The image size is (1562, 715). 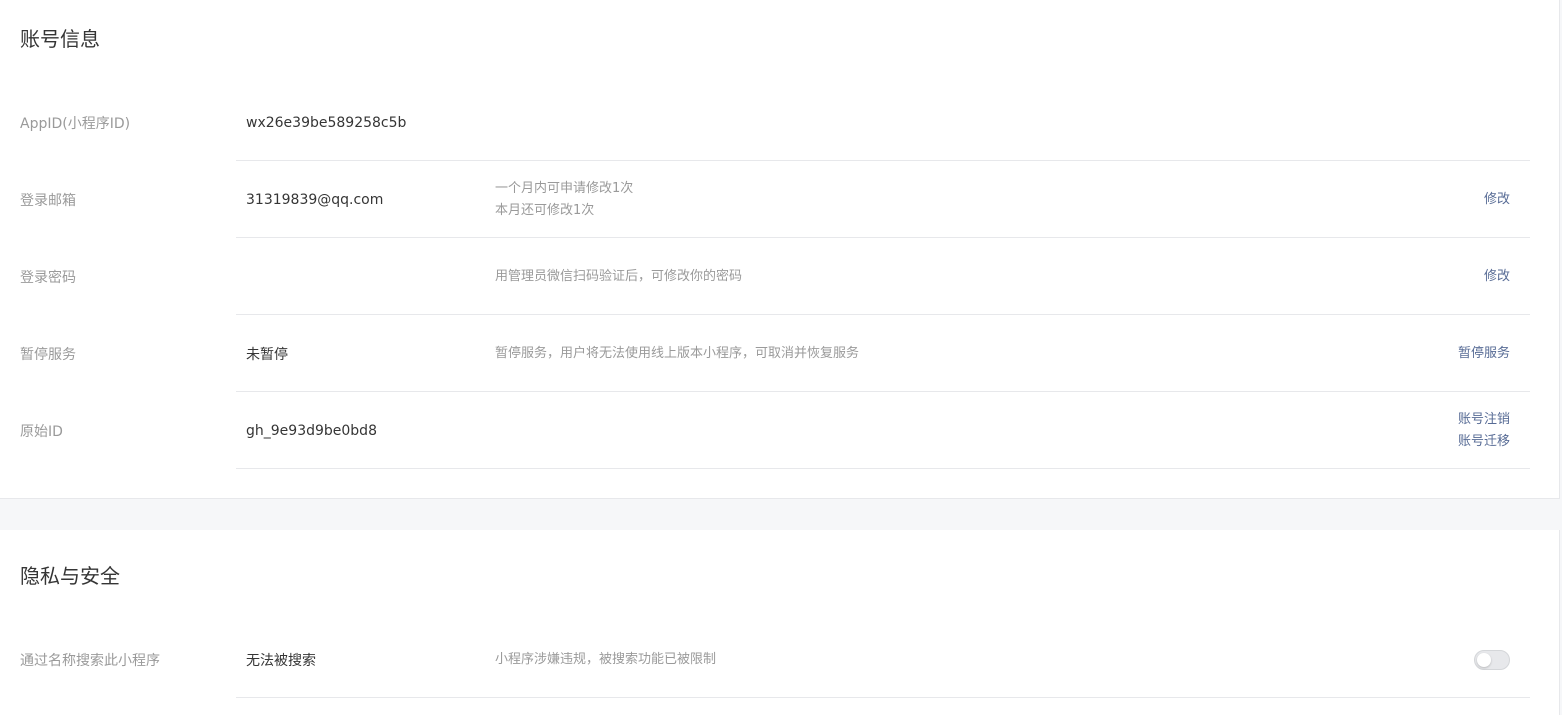 I want to click on cancel-account-link: 账号注销, so click(x=1484, y=420).